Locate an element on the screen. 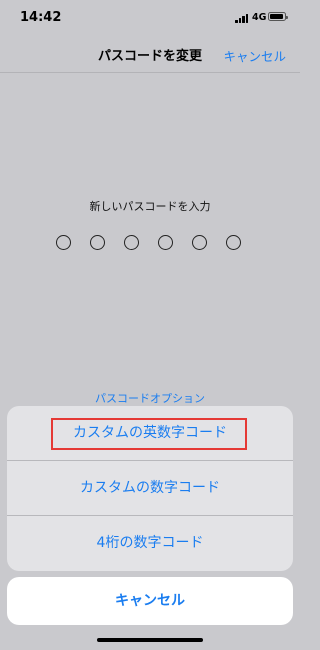 The image size is (320, 650). passcode-prompt: 新しいパスコードを入力 is located at coordinates (150, 206).